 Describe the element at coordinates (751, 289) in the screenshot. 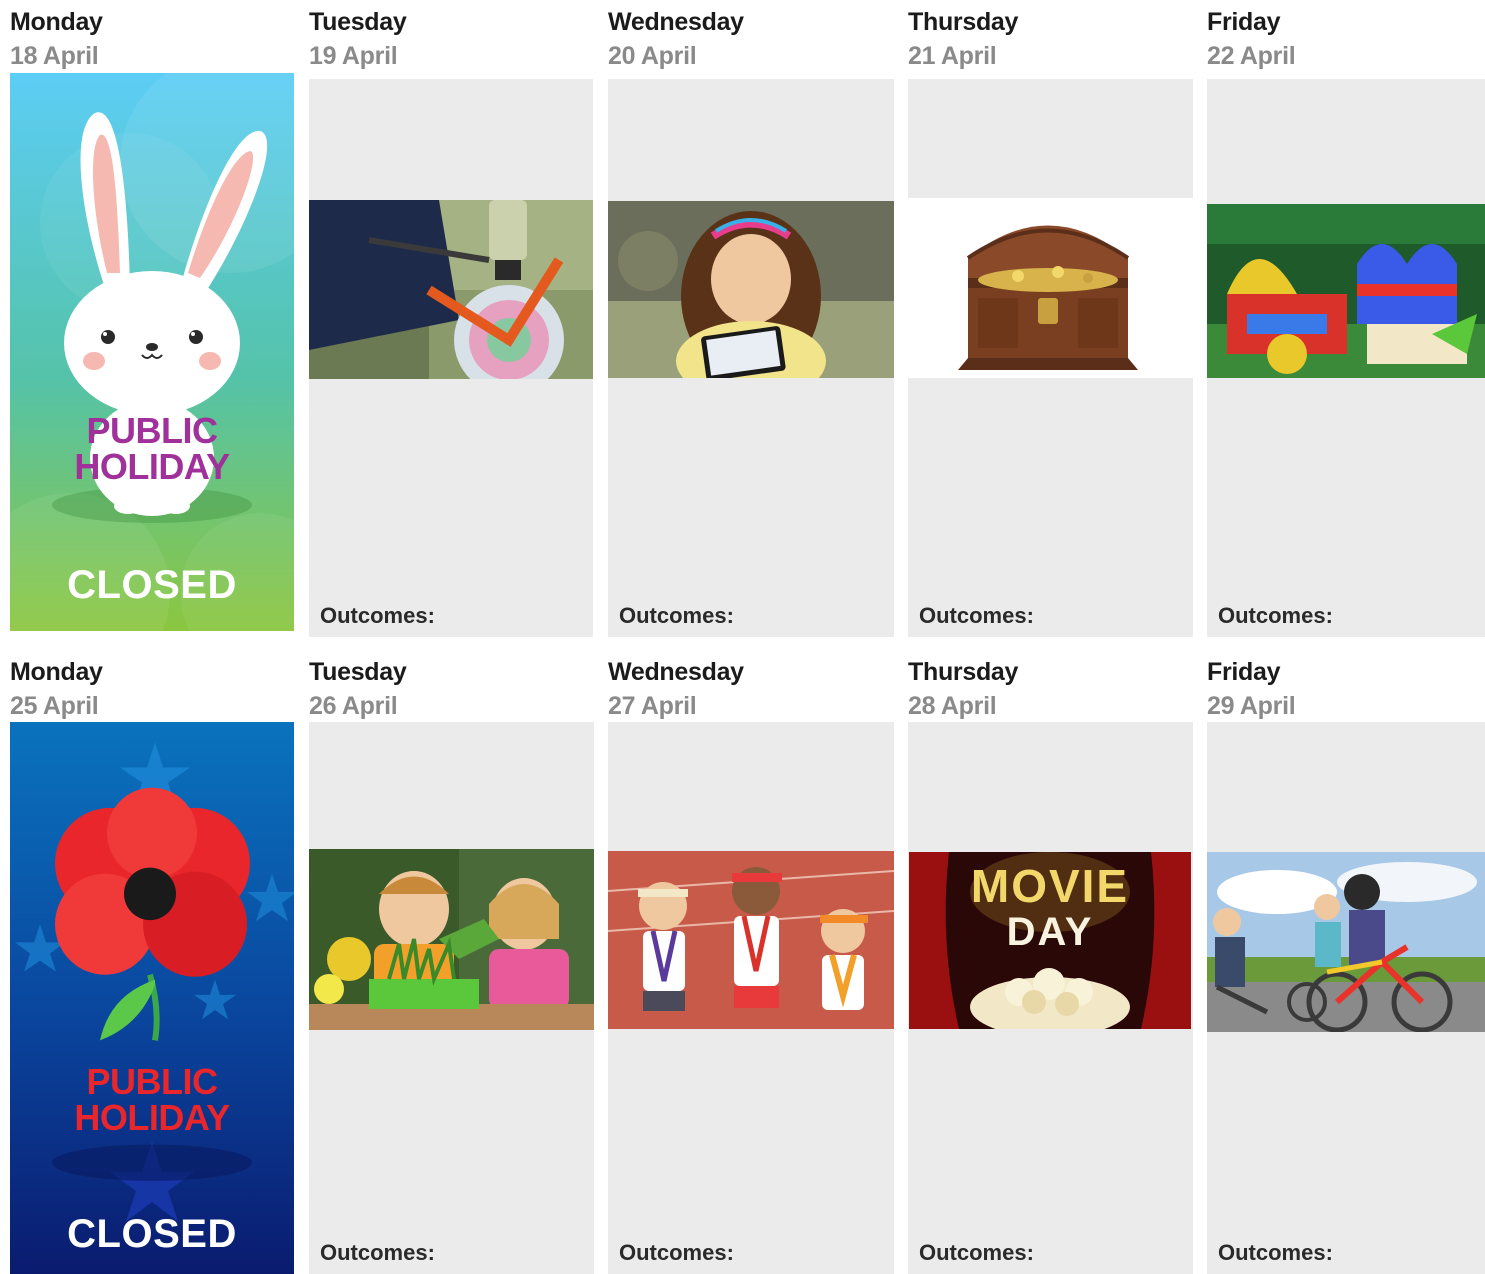

I see `girl-tablet-photo` at that location.